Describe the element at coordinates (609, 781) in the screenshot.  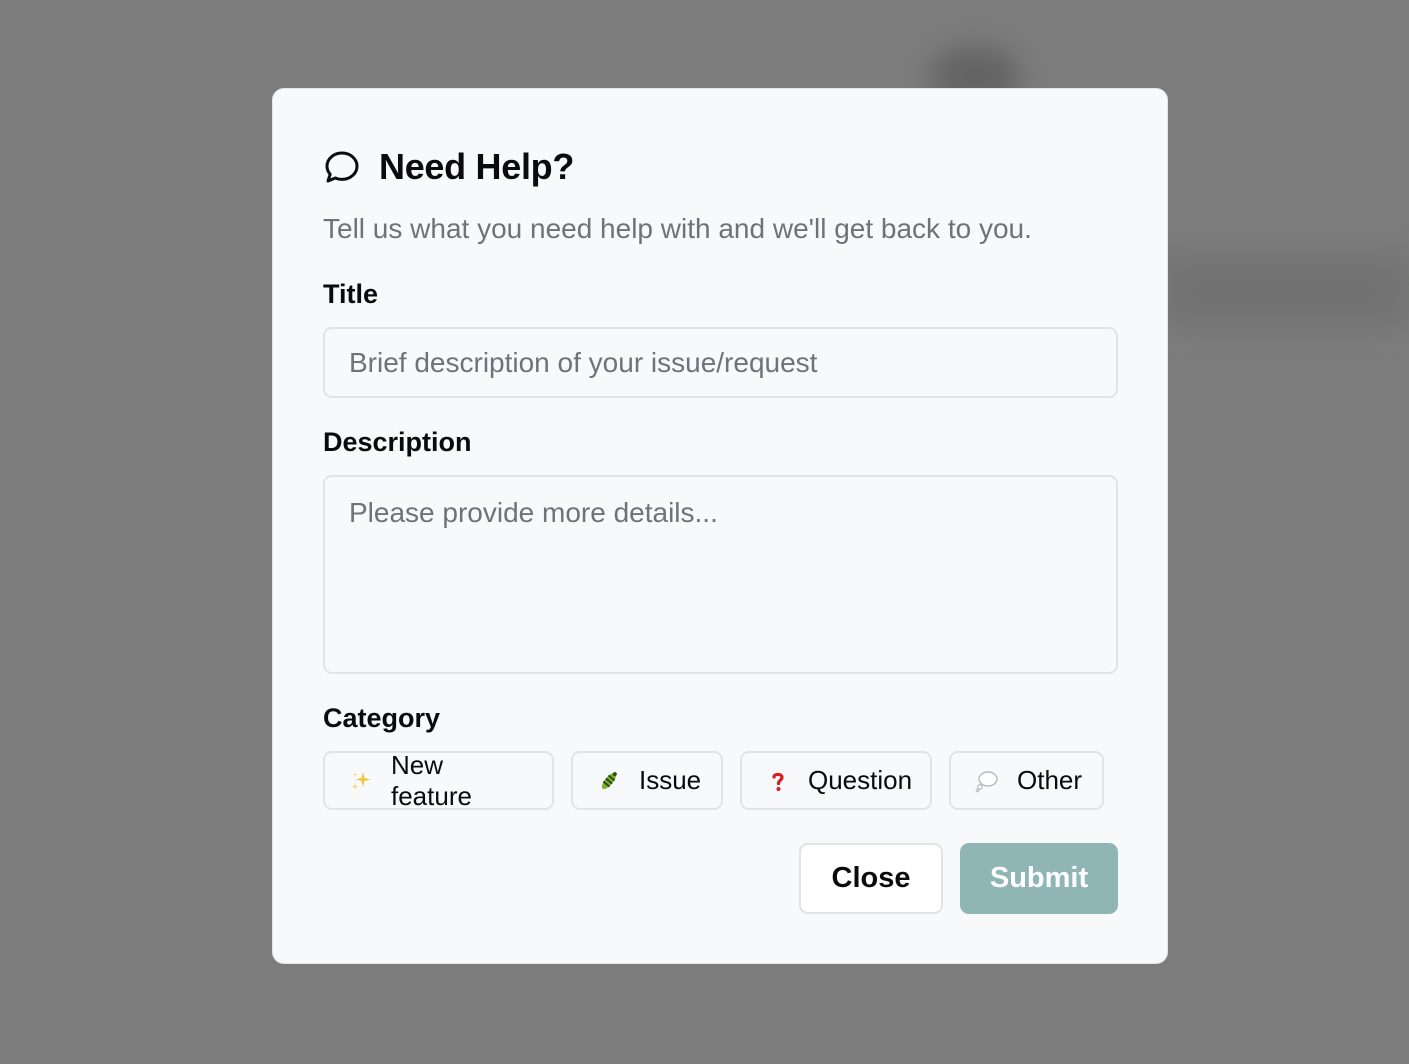
I see `bug-icon` at that location.